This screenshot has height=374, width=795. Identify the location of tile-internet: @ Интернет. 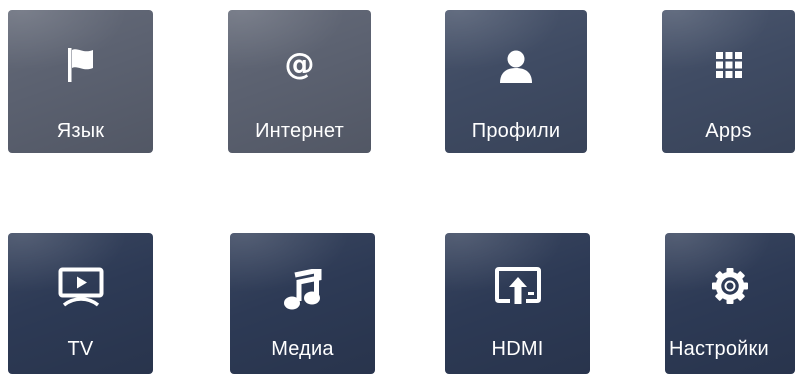
(299, 81).